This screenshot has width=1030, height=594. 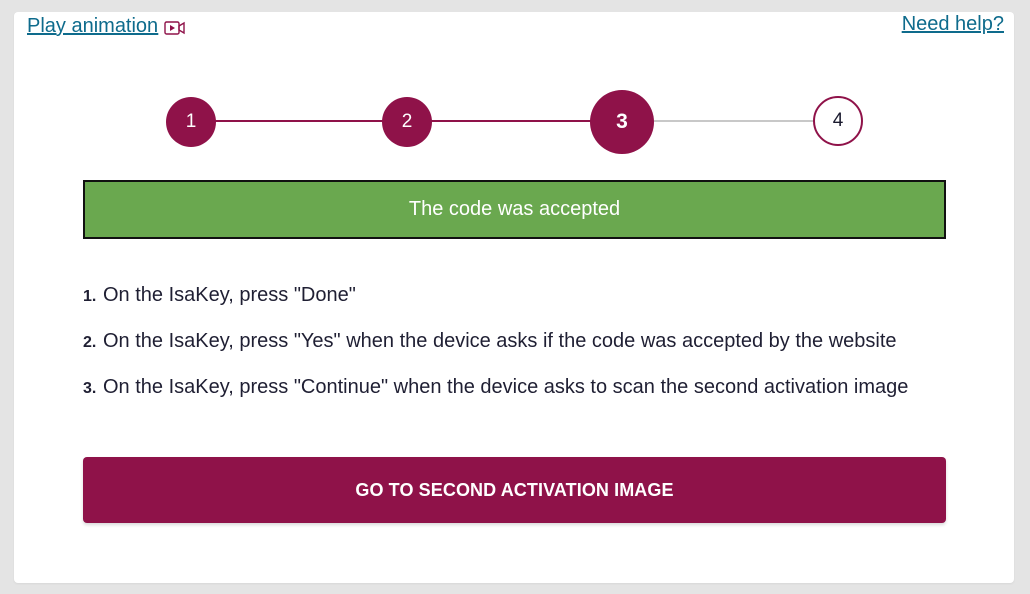 What do you see at coordinates (514, 490) in the screenshot?
I see `go-to-second-activation-image-button: GO TO SECOND ACTIVATION IMAGE` at bounding box center [514, 490].